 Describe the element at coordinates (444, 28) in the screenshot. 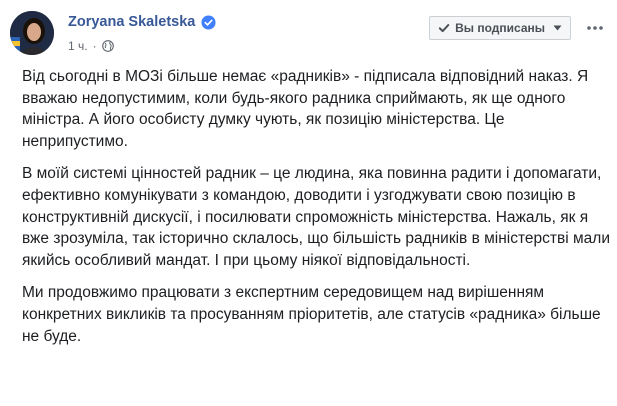

I see `check-icon` at that location.